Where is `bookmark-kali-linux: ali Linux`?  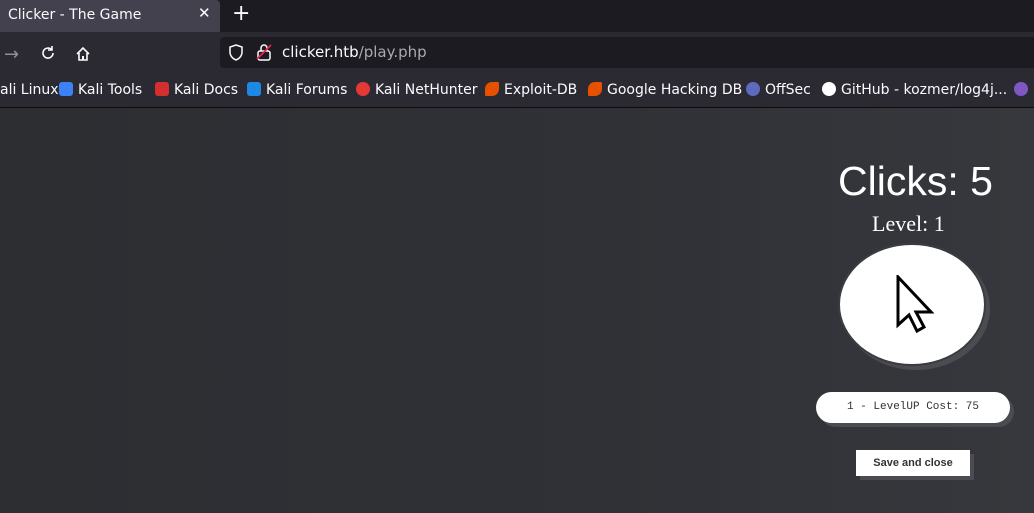 bookmark-kali-linux: ali Linux is located at coordinates (29, 90).